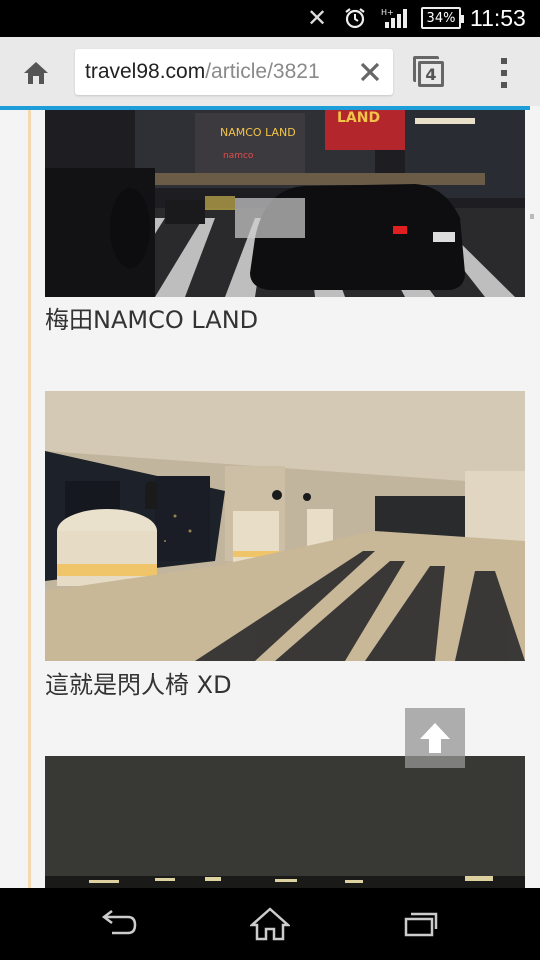  What do you see at coordinates (317, 18) in the screenshot?
I see `nfc-icon: ✕` at bounding box center [317, 18].